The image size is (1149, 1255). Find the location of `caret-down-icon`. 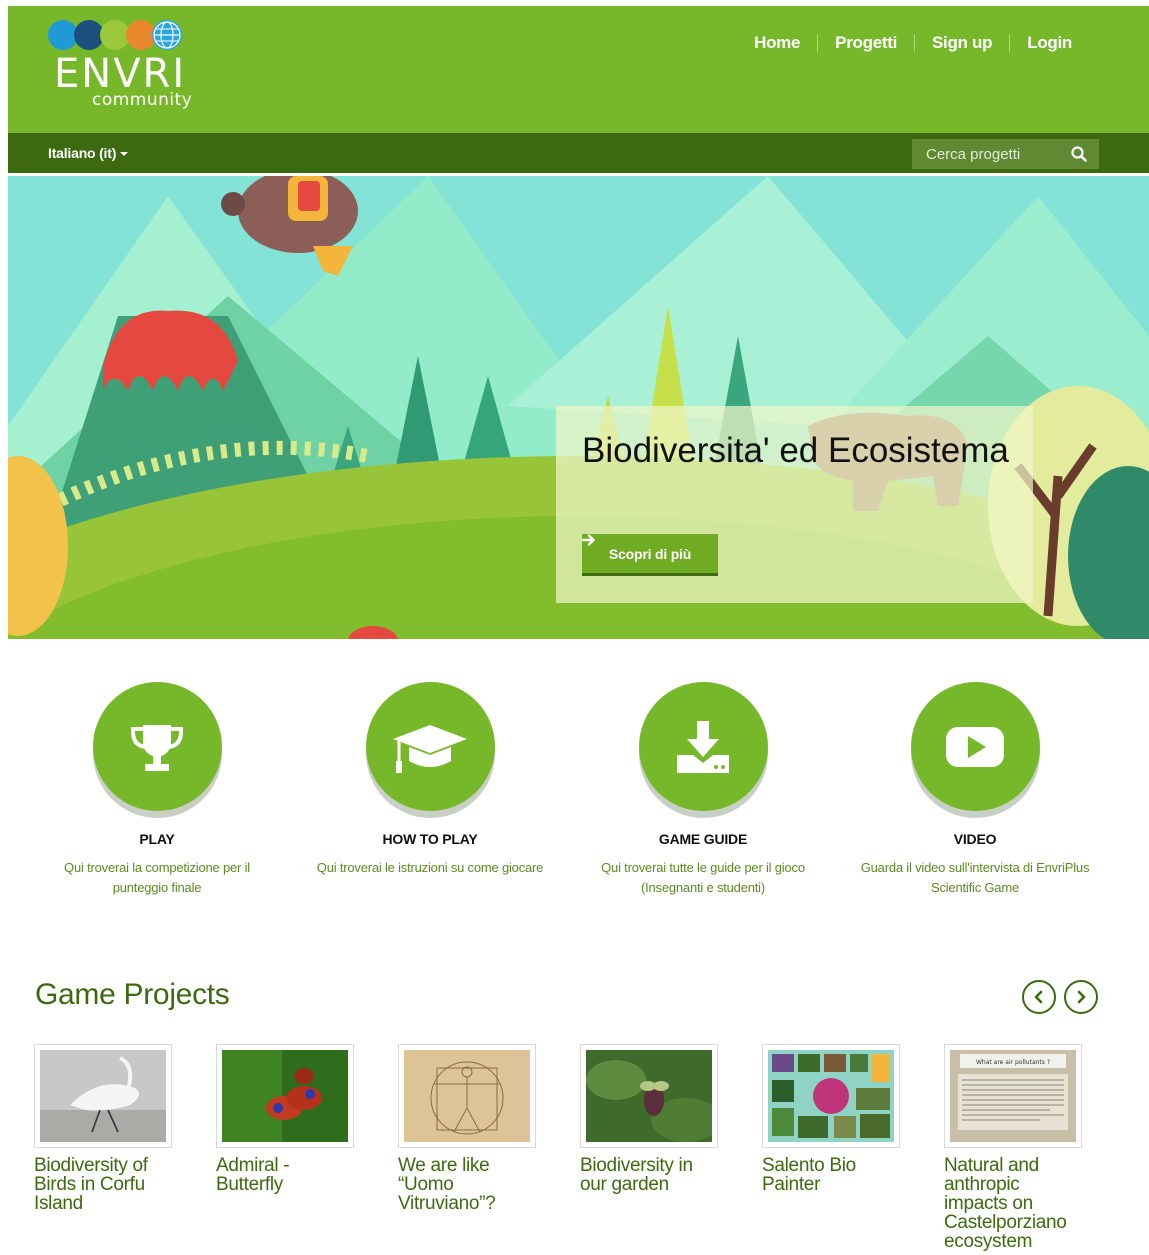

caret-down-icon is located at coordinates (124, 154).